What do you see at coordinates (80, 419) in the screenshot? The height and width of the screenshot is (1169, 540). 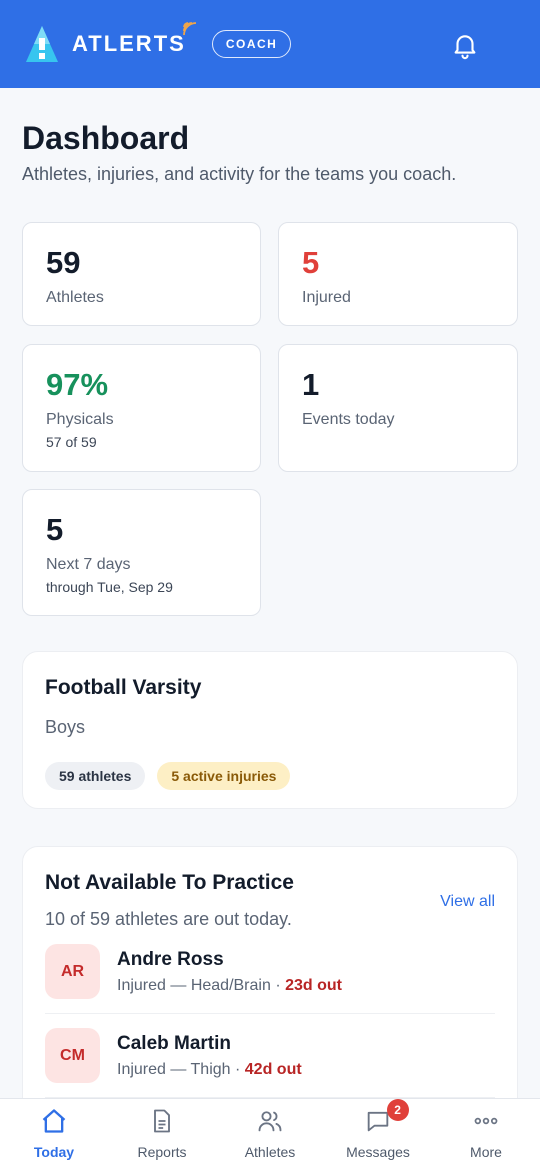 I see `stat-label: Physicals` at bounding box center [80, 419].